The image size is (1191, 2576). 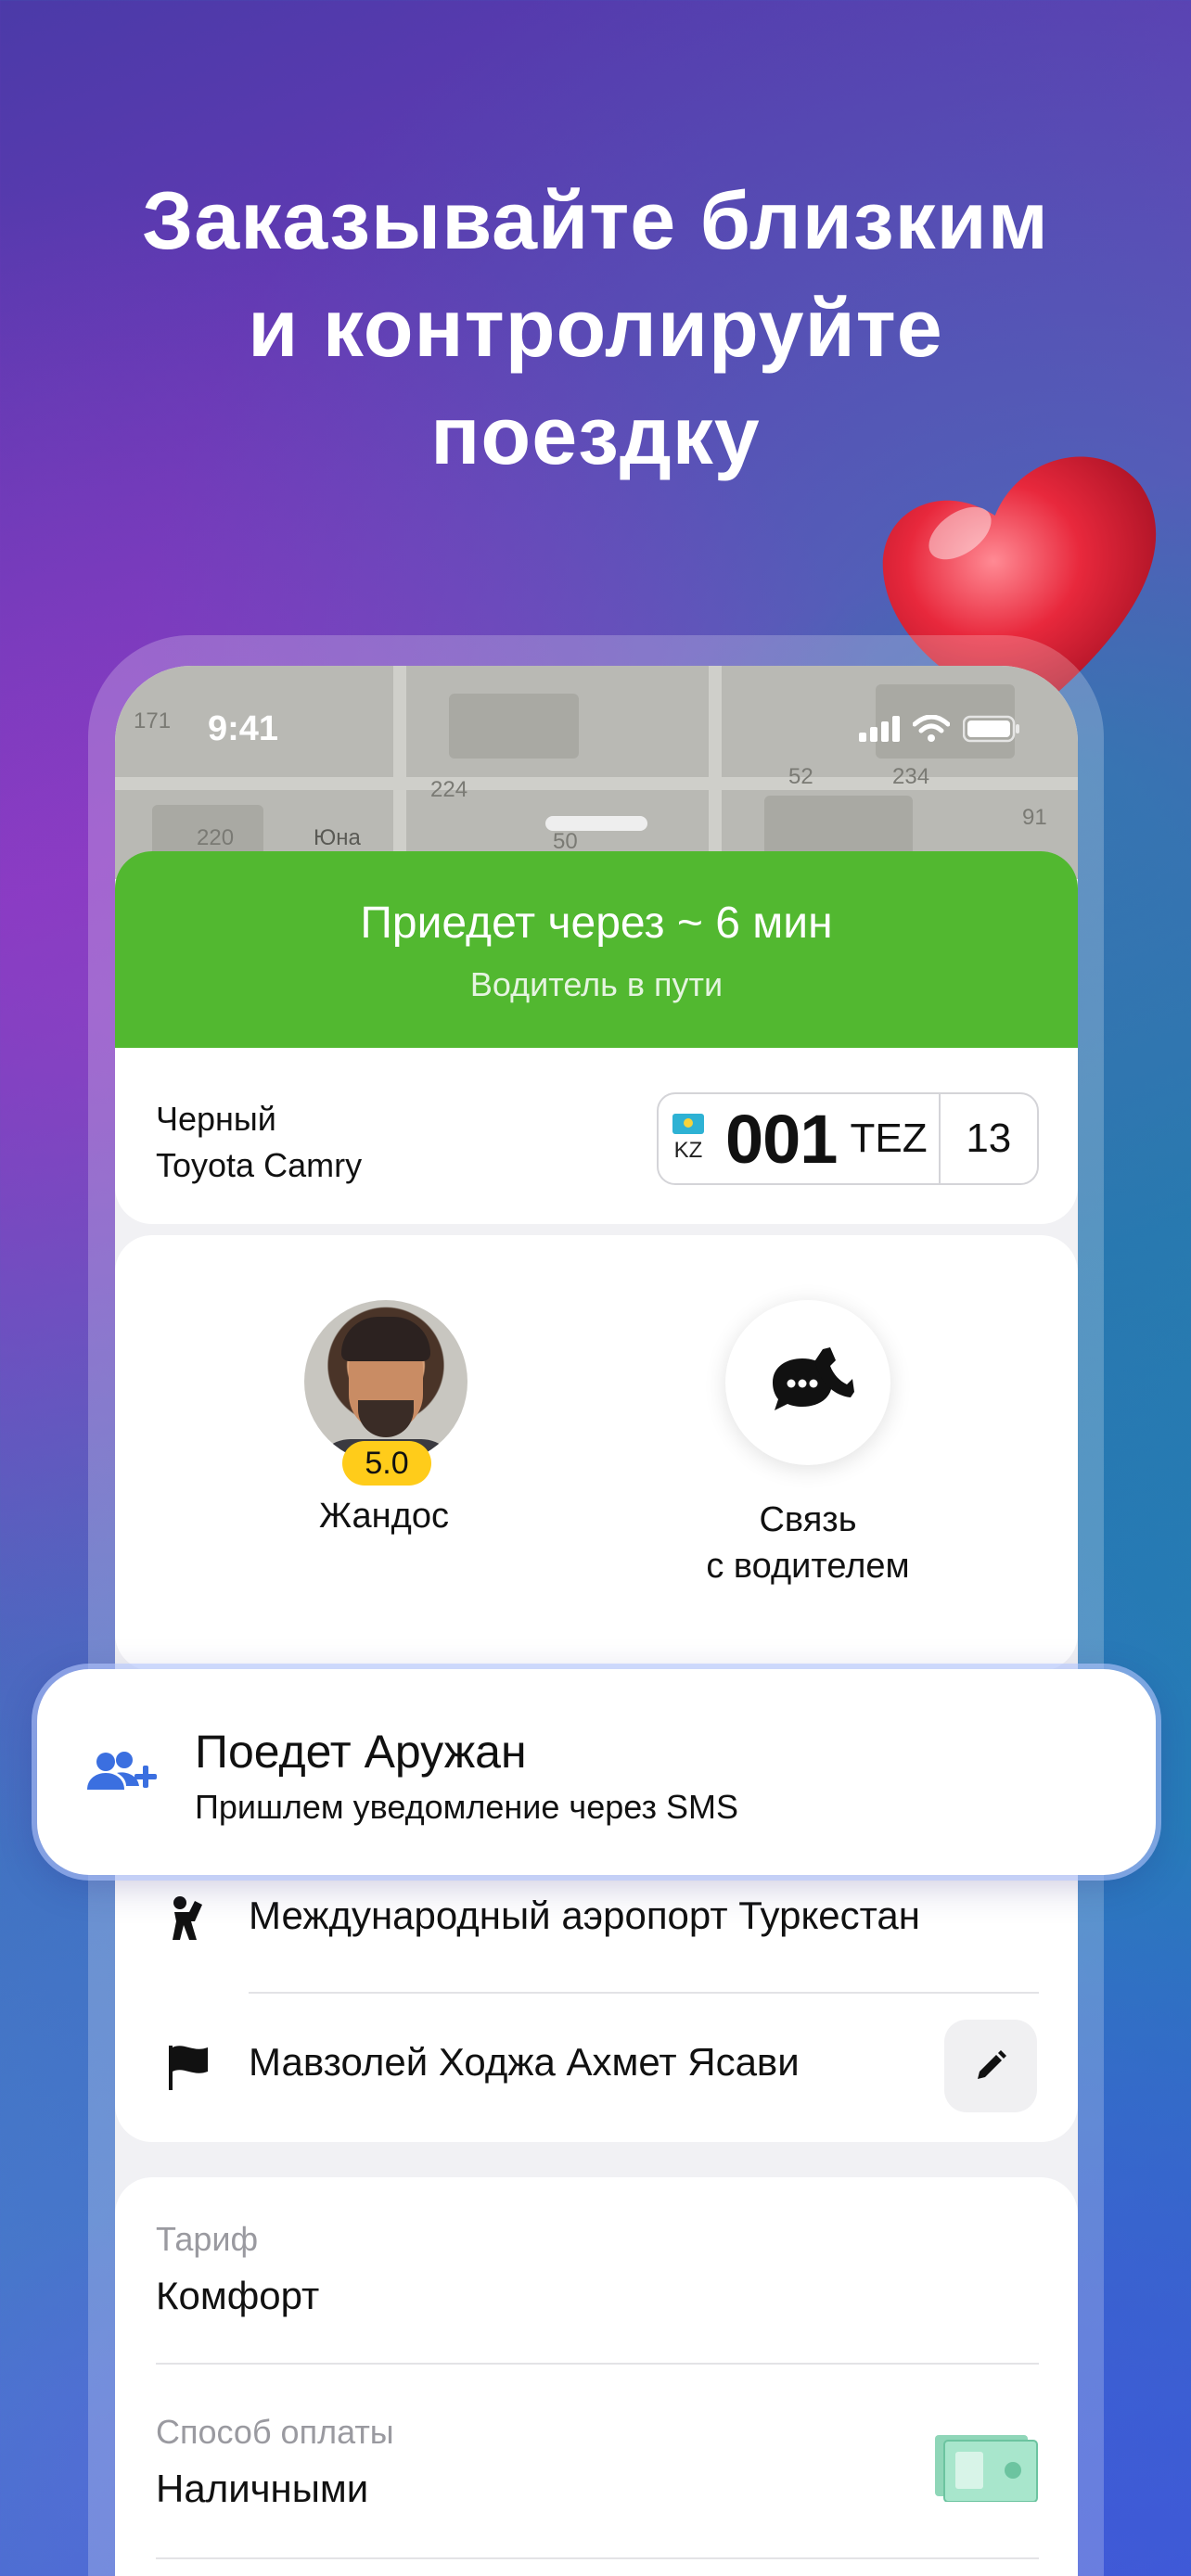 I want to click on route-to-text: Мавзолей Ходжа Ахмет Ясави, so click(x=524, y=2062).